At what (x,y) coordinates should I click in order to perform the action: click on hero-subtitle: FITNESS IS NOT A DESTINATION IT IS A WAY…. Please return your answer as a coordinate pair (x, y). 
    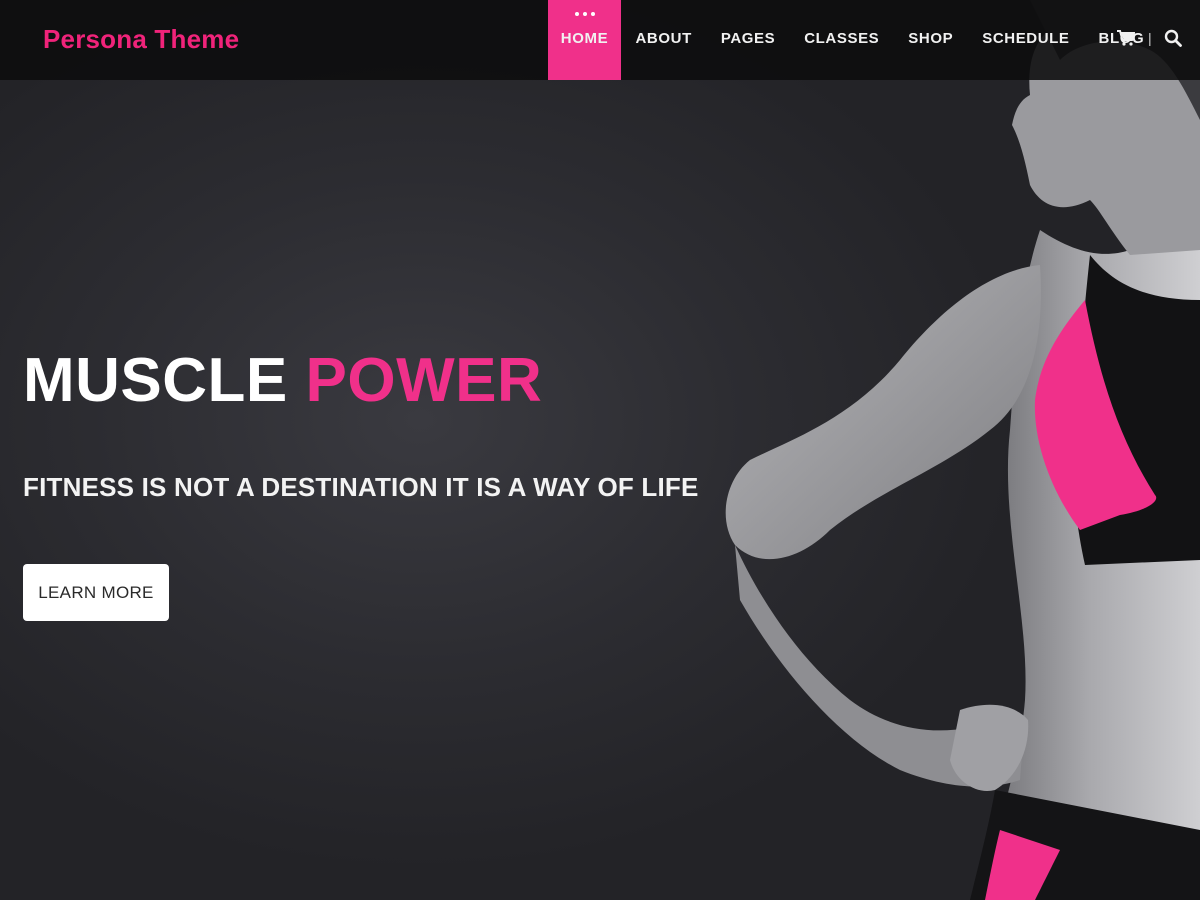
    Looking at the image, I should click on (361, 487).